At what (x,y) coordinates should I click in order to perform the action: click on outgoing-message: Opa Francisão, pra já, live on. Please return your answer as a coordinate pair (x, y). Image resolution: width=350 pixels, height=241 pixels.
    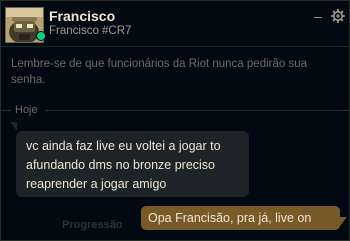
    Looking at the image, I should click on (240, 218).